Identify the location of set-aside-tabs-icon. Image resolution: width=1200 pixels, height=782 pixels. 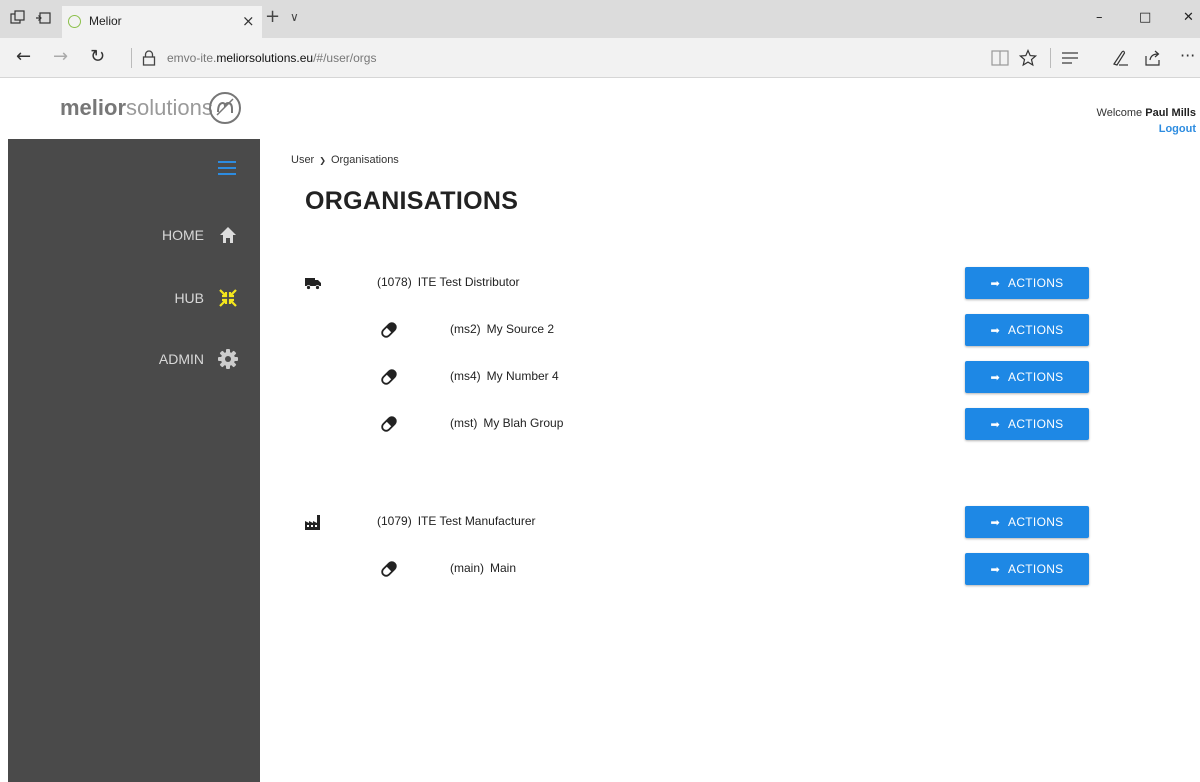
(43, 18).